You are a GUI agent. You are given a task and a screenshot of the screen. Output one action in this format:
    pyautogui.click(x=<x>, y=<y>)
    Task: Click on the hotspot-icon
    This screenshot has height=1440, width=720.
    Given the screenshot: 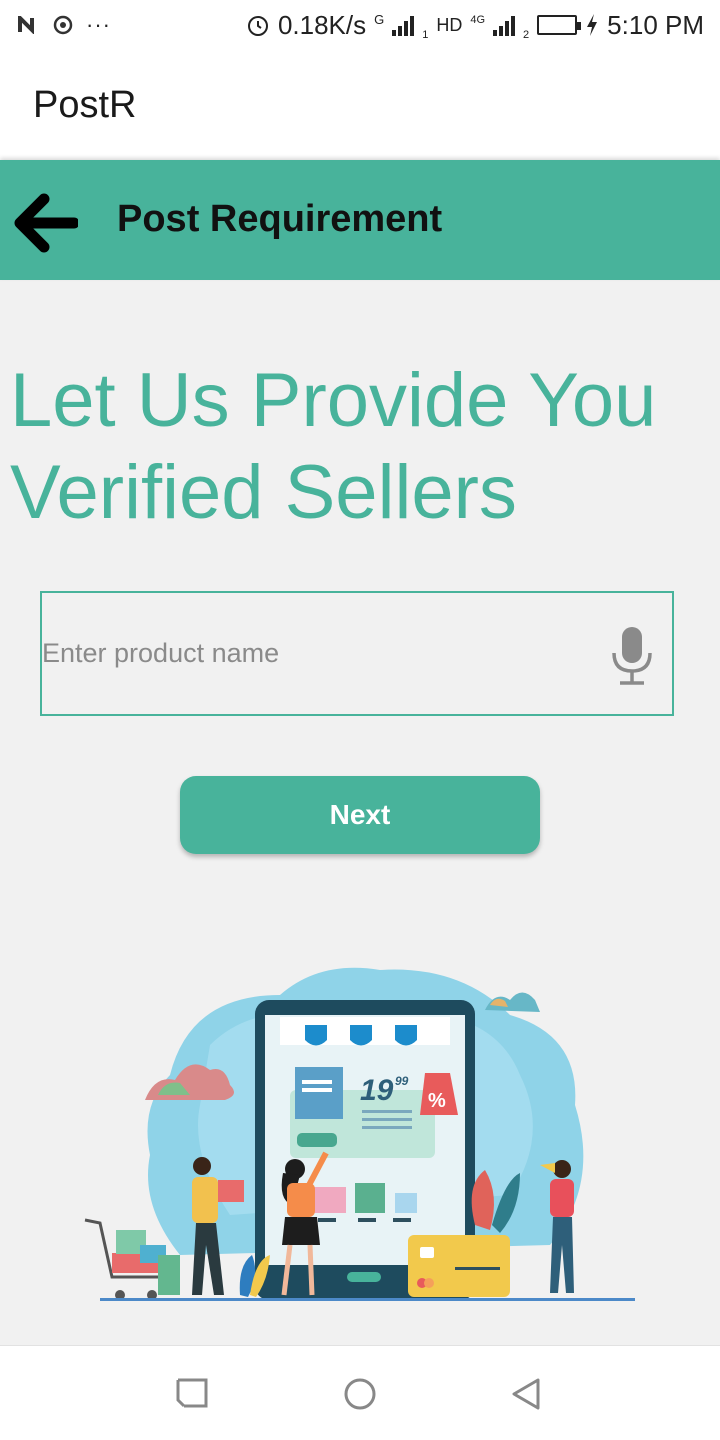 What is the action you would take?
    pyautogui.click(x=63, y=25)
    